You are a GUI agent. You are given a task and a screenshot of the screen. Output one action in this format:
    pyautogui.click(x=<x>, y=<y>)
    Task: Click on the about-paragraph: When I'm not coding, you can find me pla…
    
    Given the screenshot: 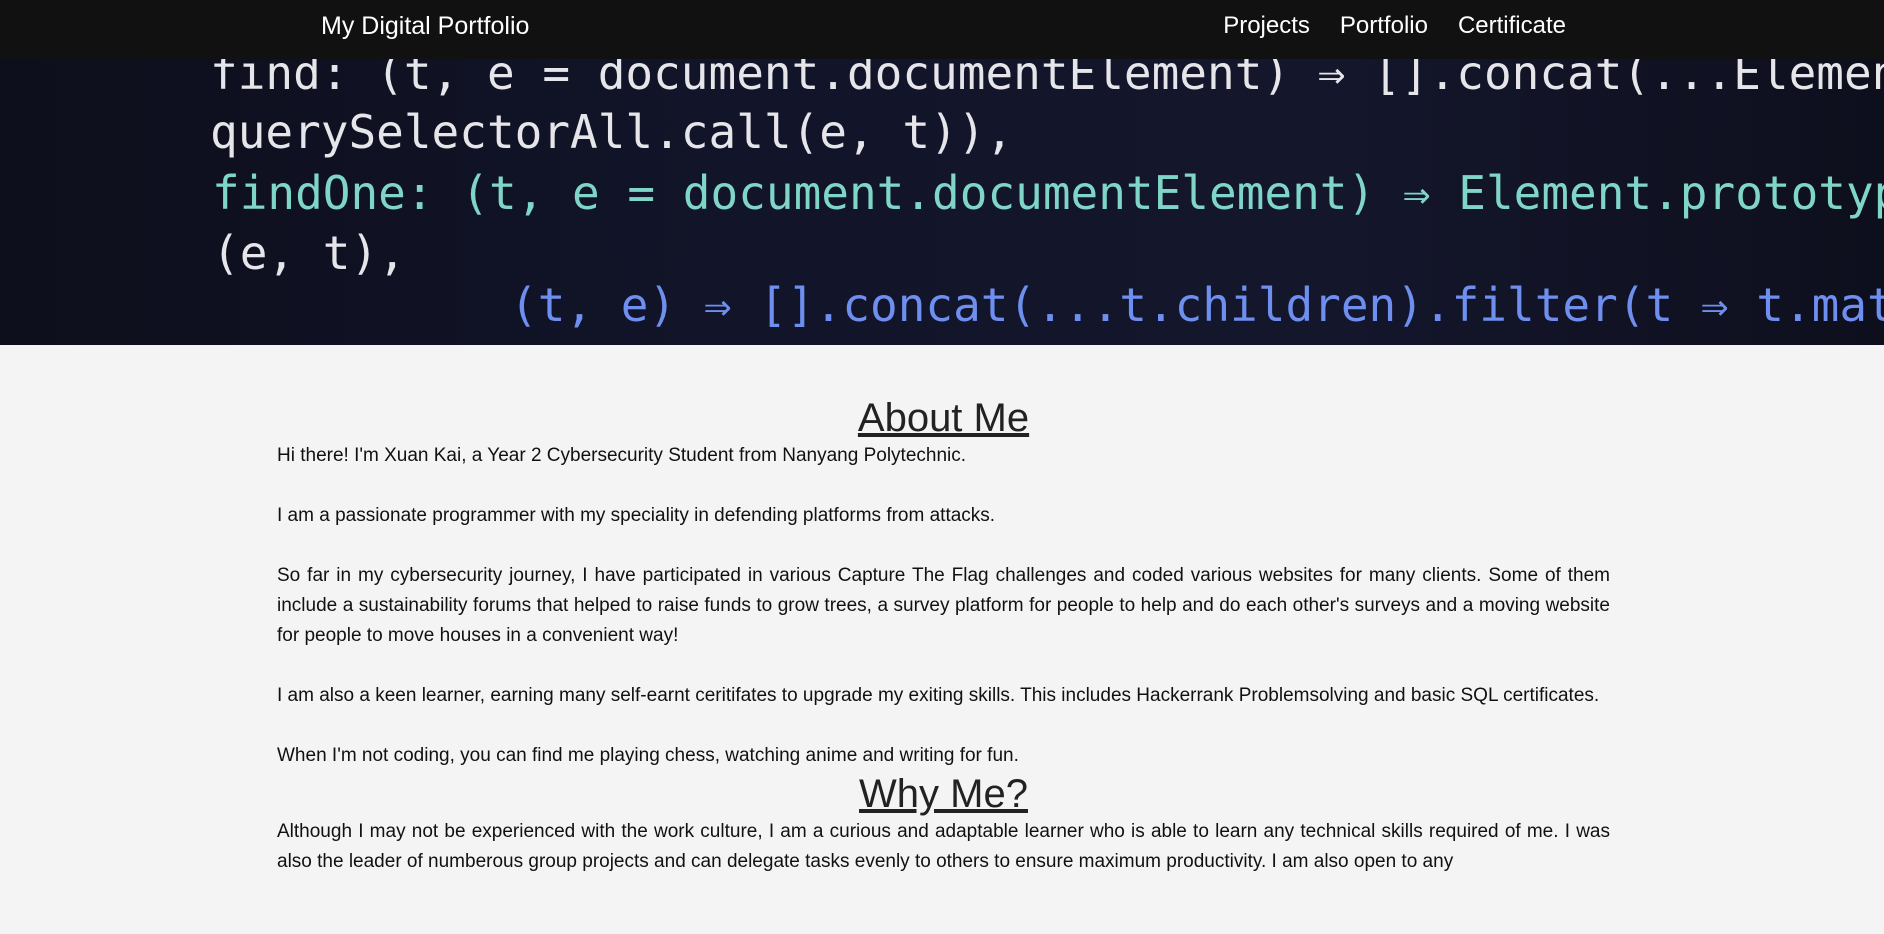 What is the action you would take?
    pyautogui.click(x=648, y=755)
    